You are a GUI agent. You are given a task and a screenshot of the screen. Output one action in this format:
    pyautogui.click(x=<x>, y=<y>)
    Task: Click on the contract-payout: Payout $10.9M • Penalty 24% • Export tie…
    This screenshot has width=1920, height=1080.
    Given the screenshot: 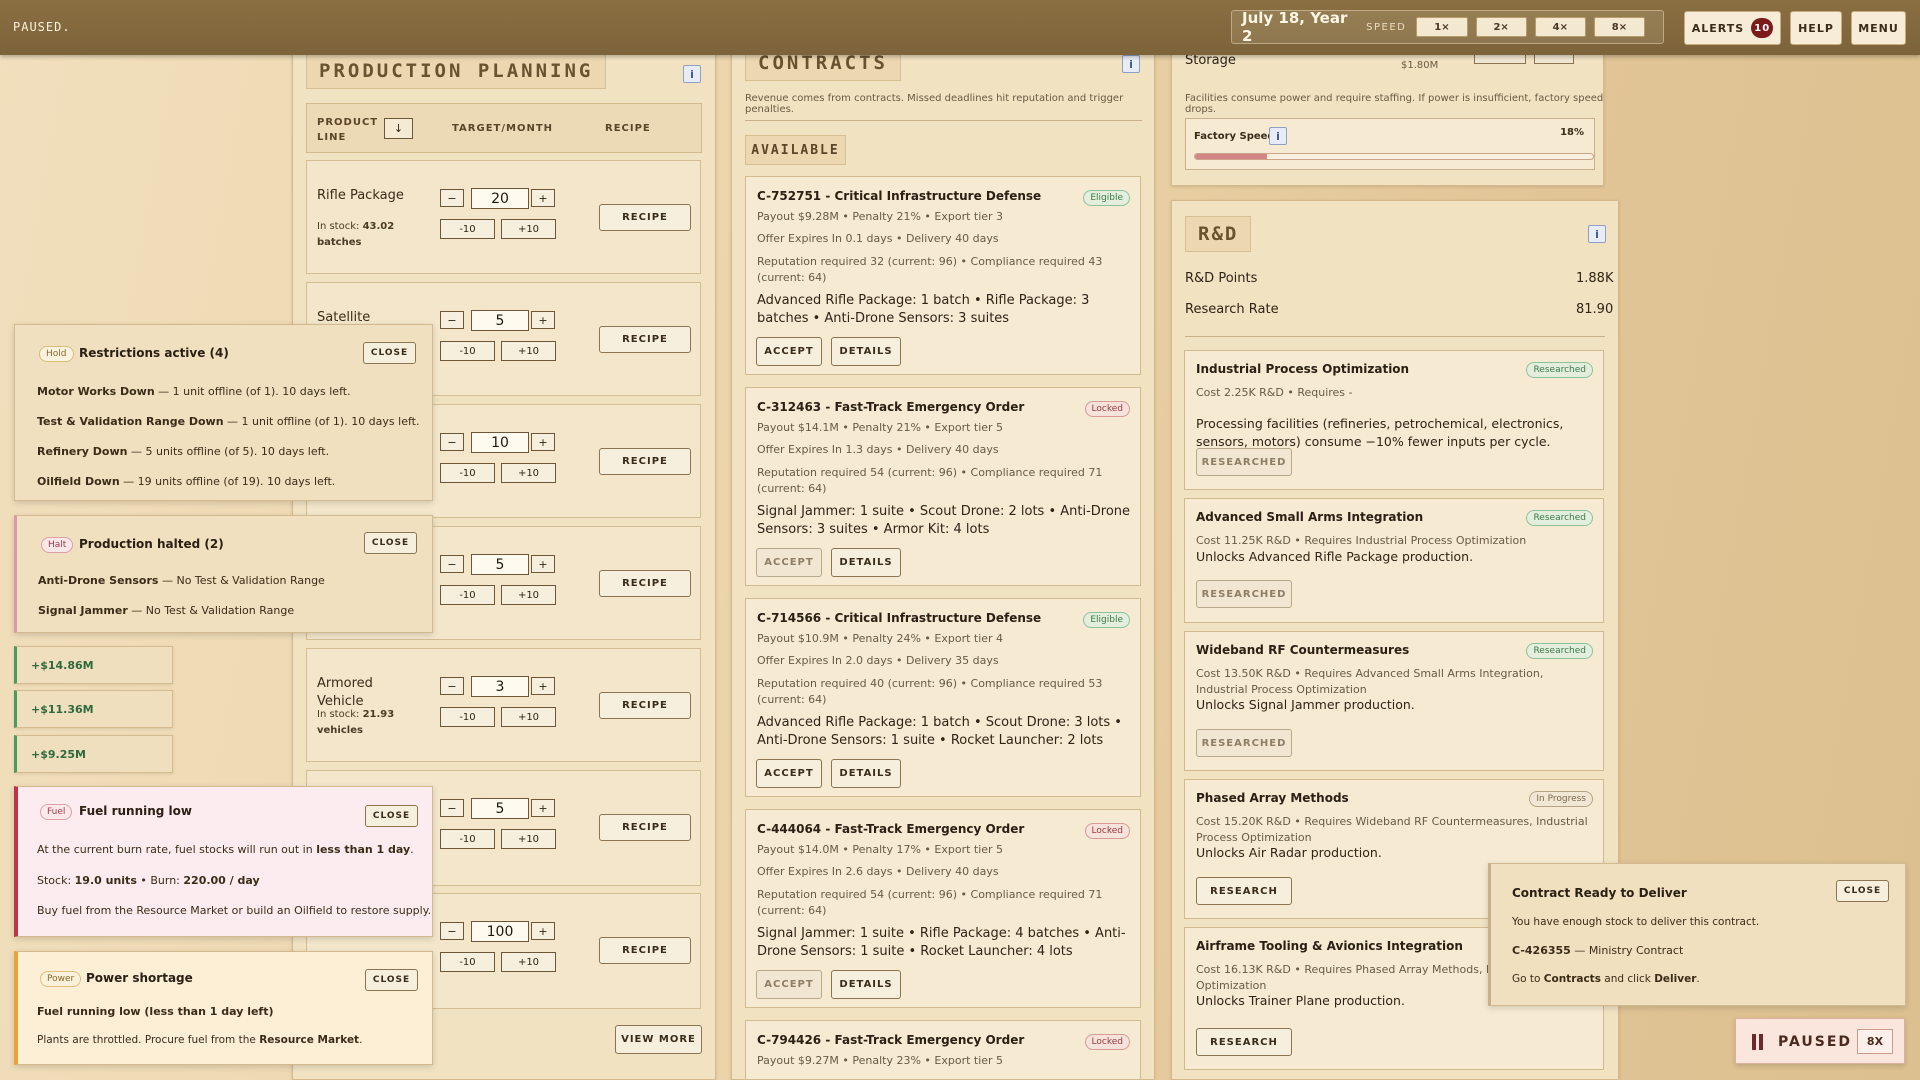 What is the action you would take?
    pyautogui.click(x=880, y=638)
    